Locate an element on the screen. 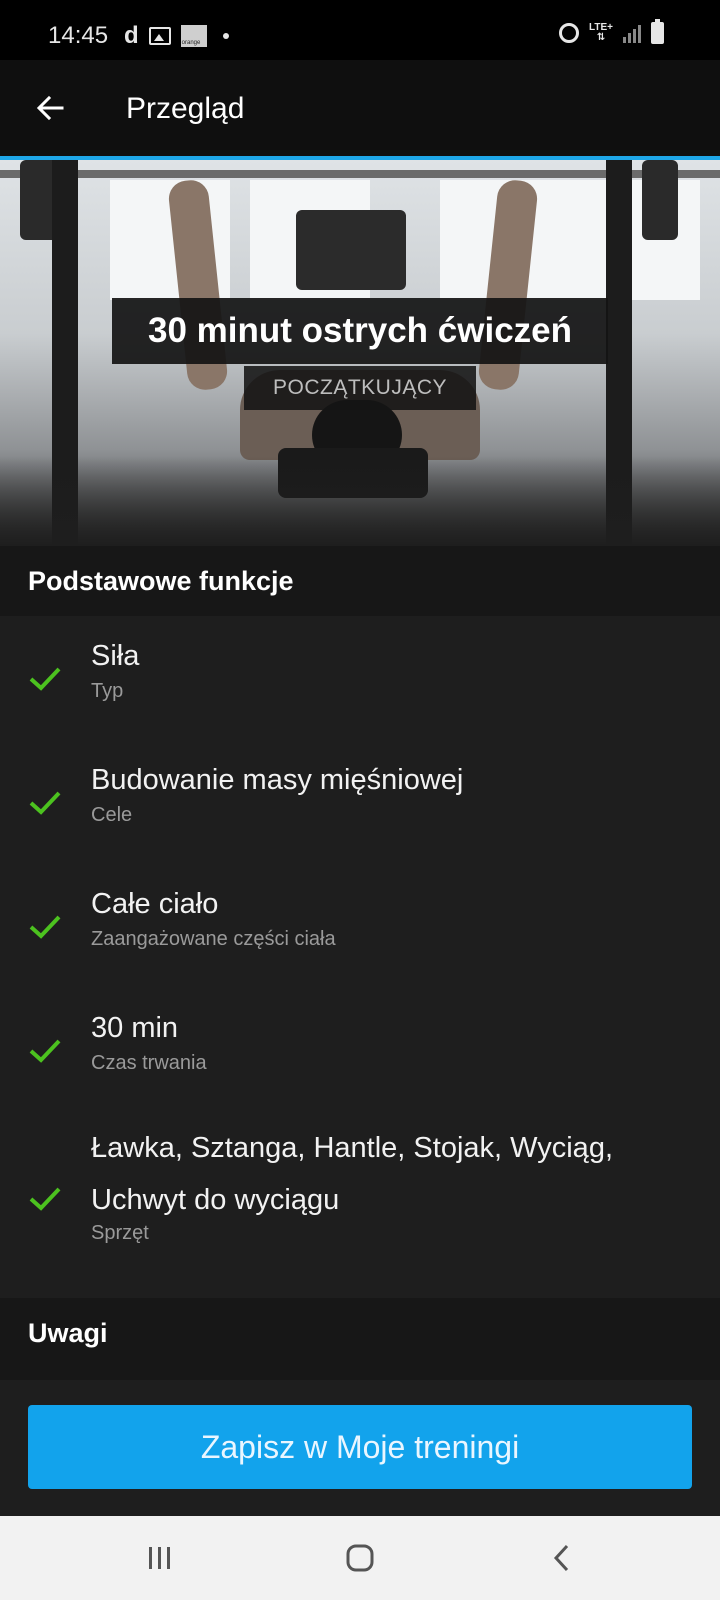  back-nav-button is located at coordinates (562, 1558).